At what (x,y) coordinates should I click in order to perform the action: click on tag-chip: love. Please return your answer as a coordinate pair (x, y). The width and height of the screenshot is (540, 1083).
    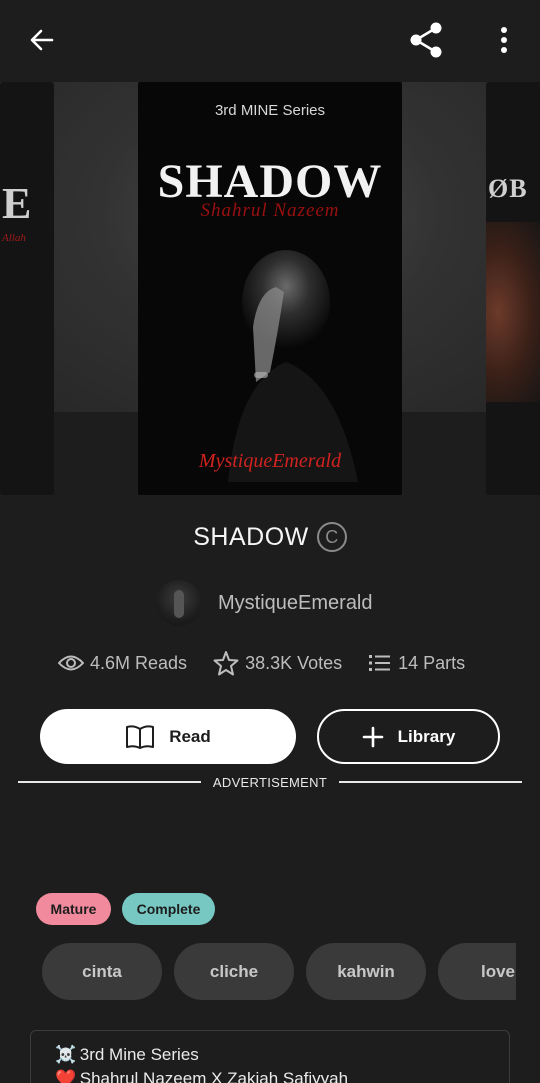
    Looking at the image, I should click on (477, 971).